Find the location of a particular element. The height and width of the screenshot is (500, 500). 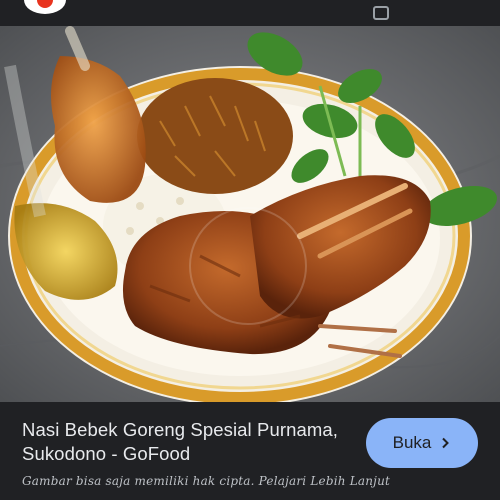

chevron-right-icon is located at coordinates (446, 443).